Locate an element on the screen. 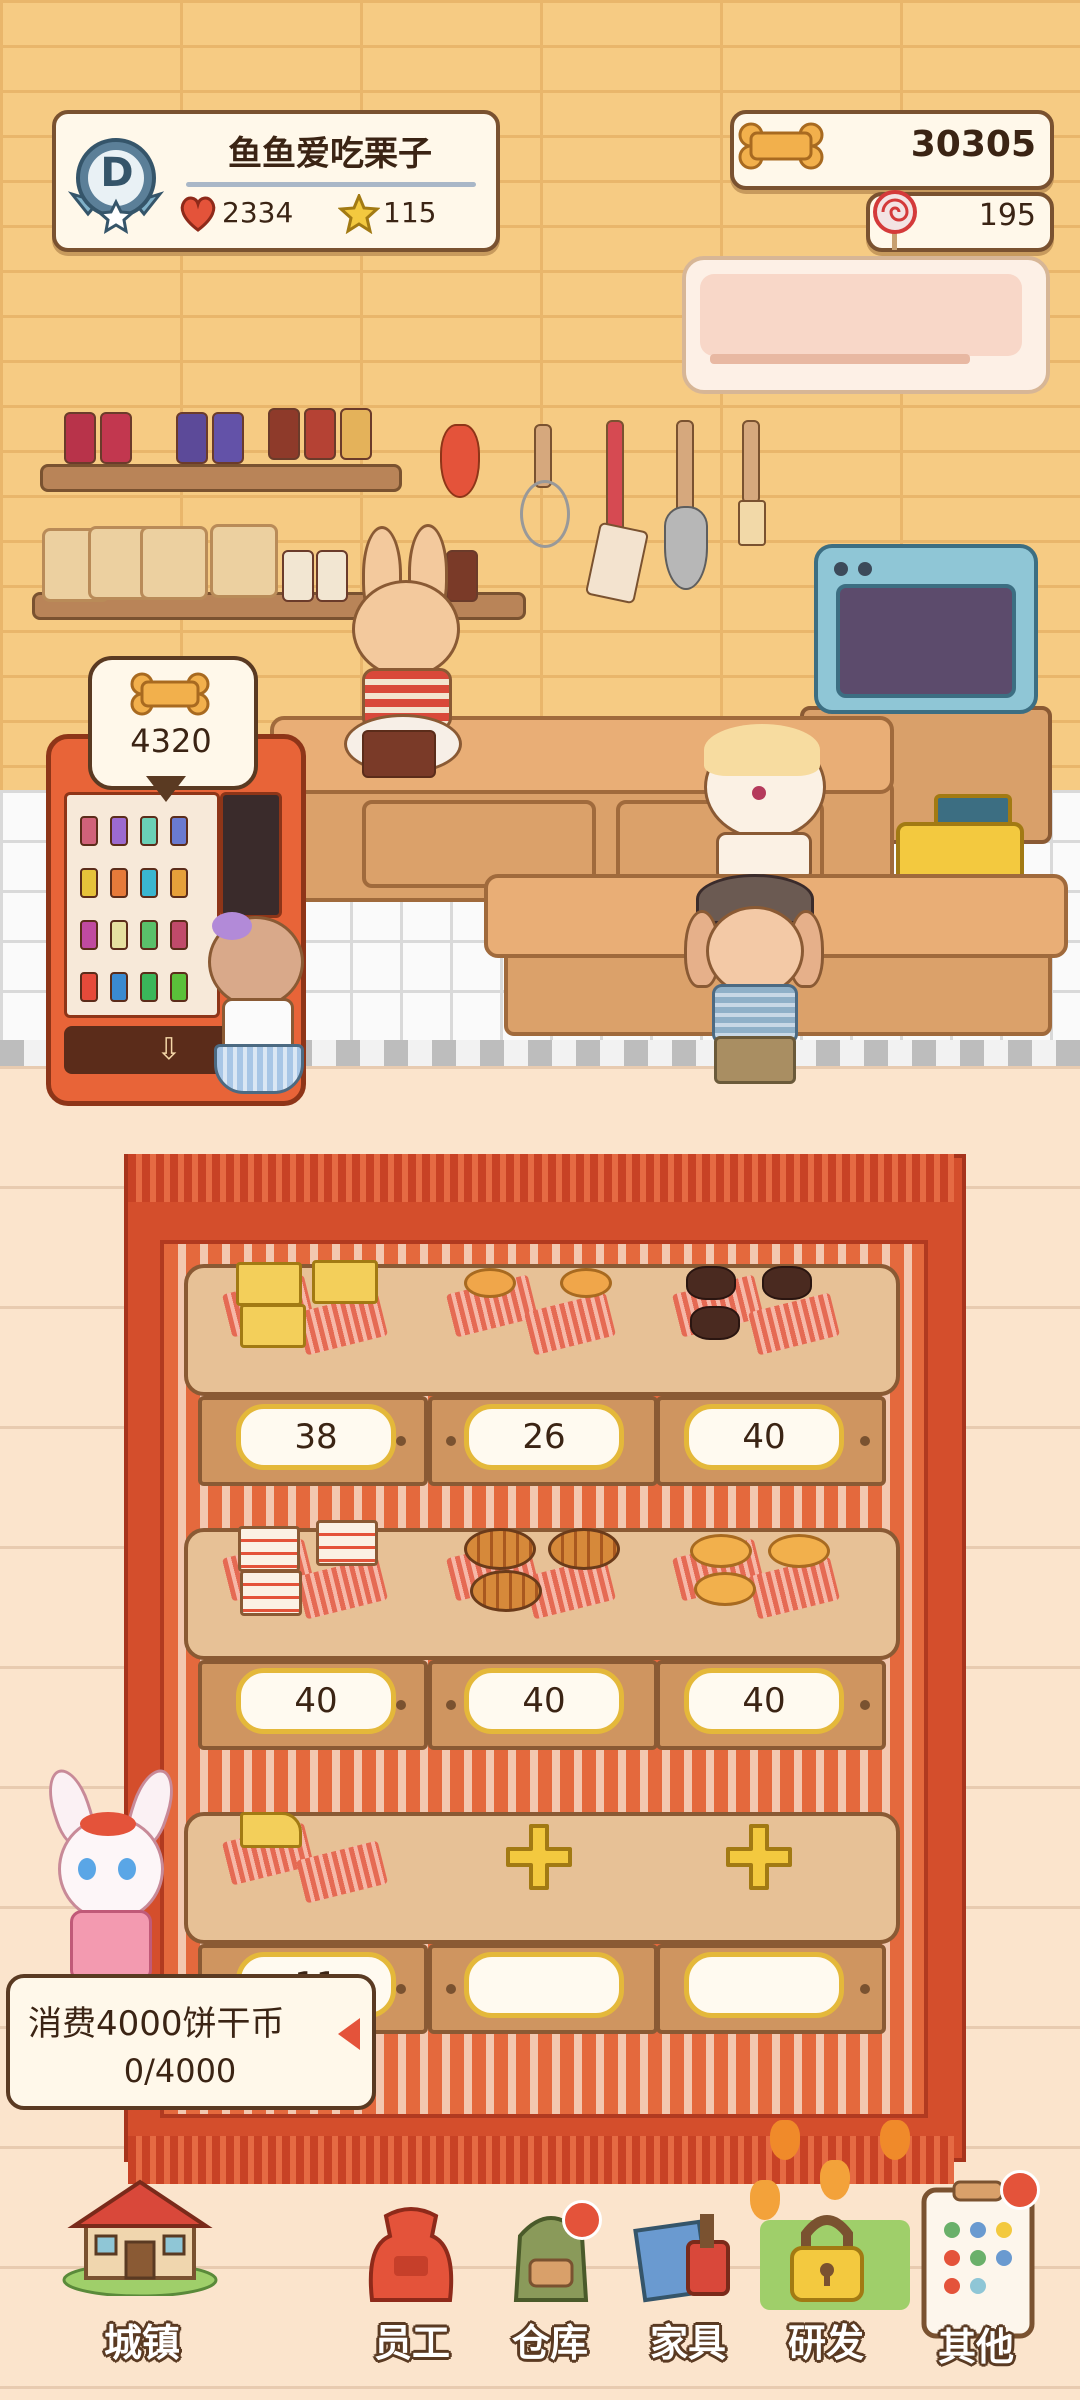  alpaca-hair is located at coordinates (762, 750).